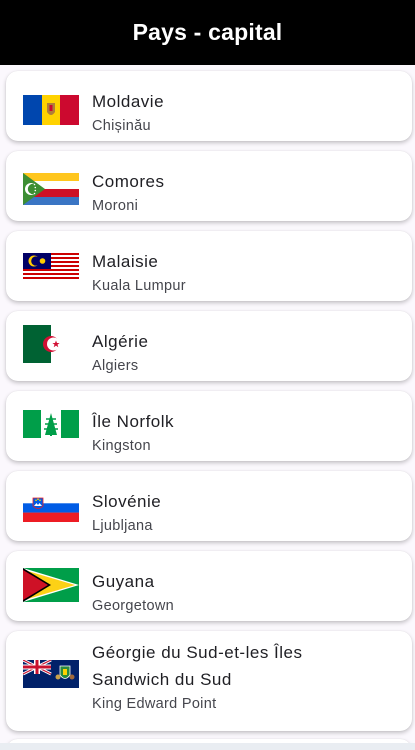  What do you see at coordinates (128, 101) in the screenshot?
I see `country-name: Moldavie` at bounding box center [128, 101].